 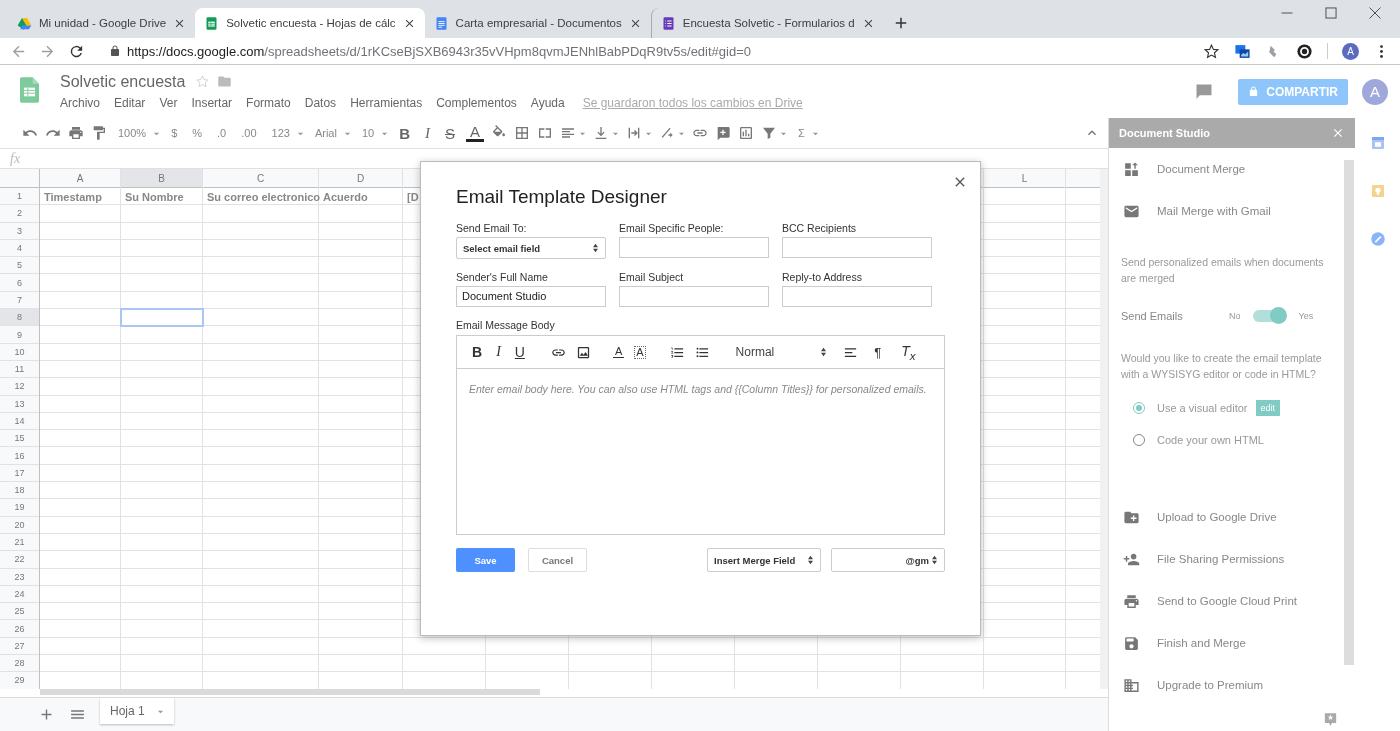 I want to click on select-field: Select email field, so click(x=531, y=248).